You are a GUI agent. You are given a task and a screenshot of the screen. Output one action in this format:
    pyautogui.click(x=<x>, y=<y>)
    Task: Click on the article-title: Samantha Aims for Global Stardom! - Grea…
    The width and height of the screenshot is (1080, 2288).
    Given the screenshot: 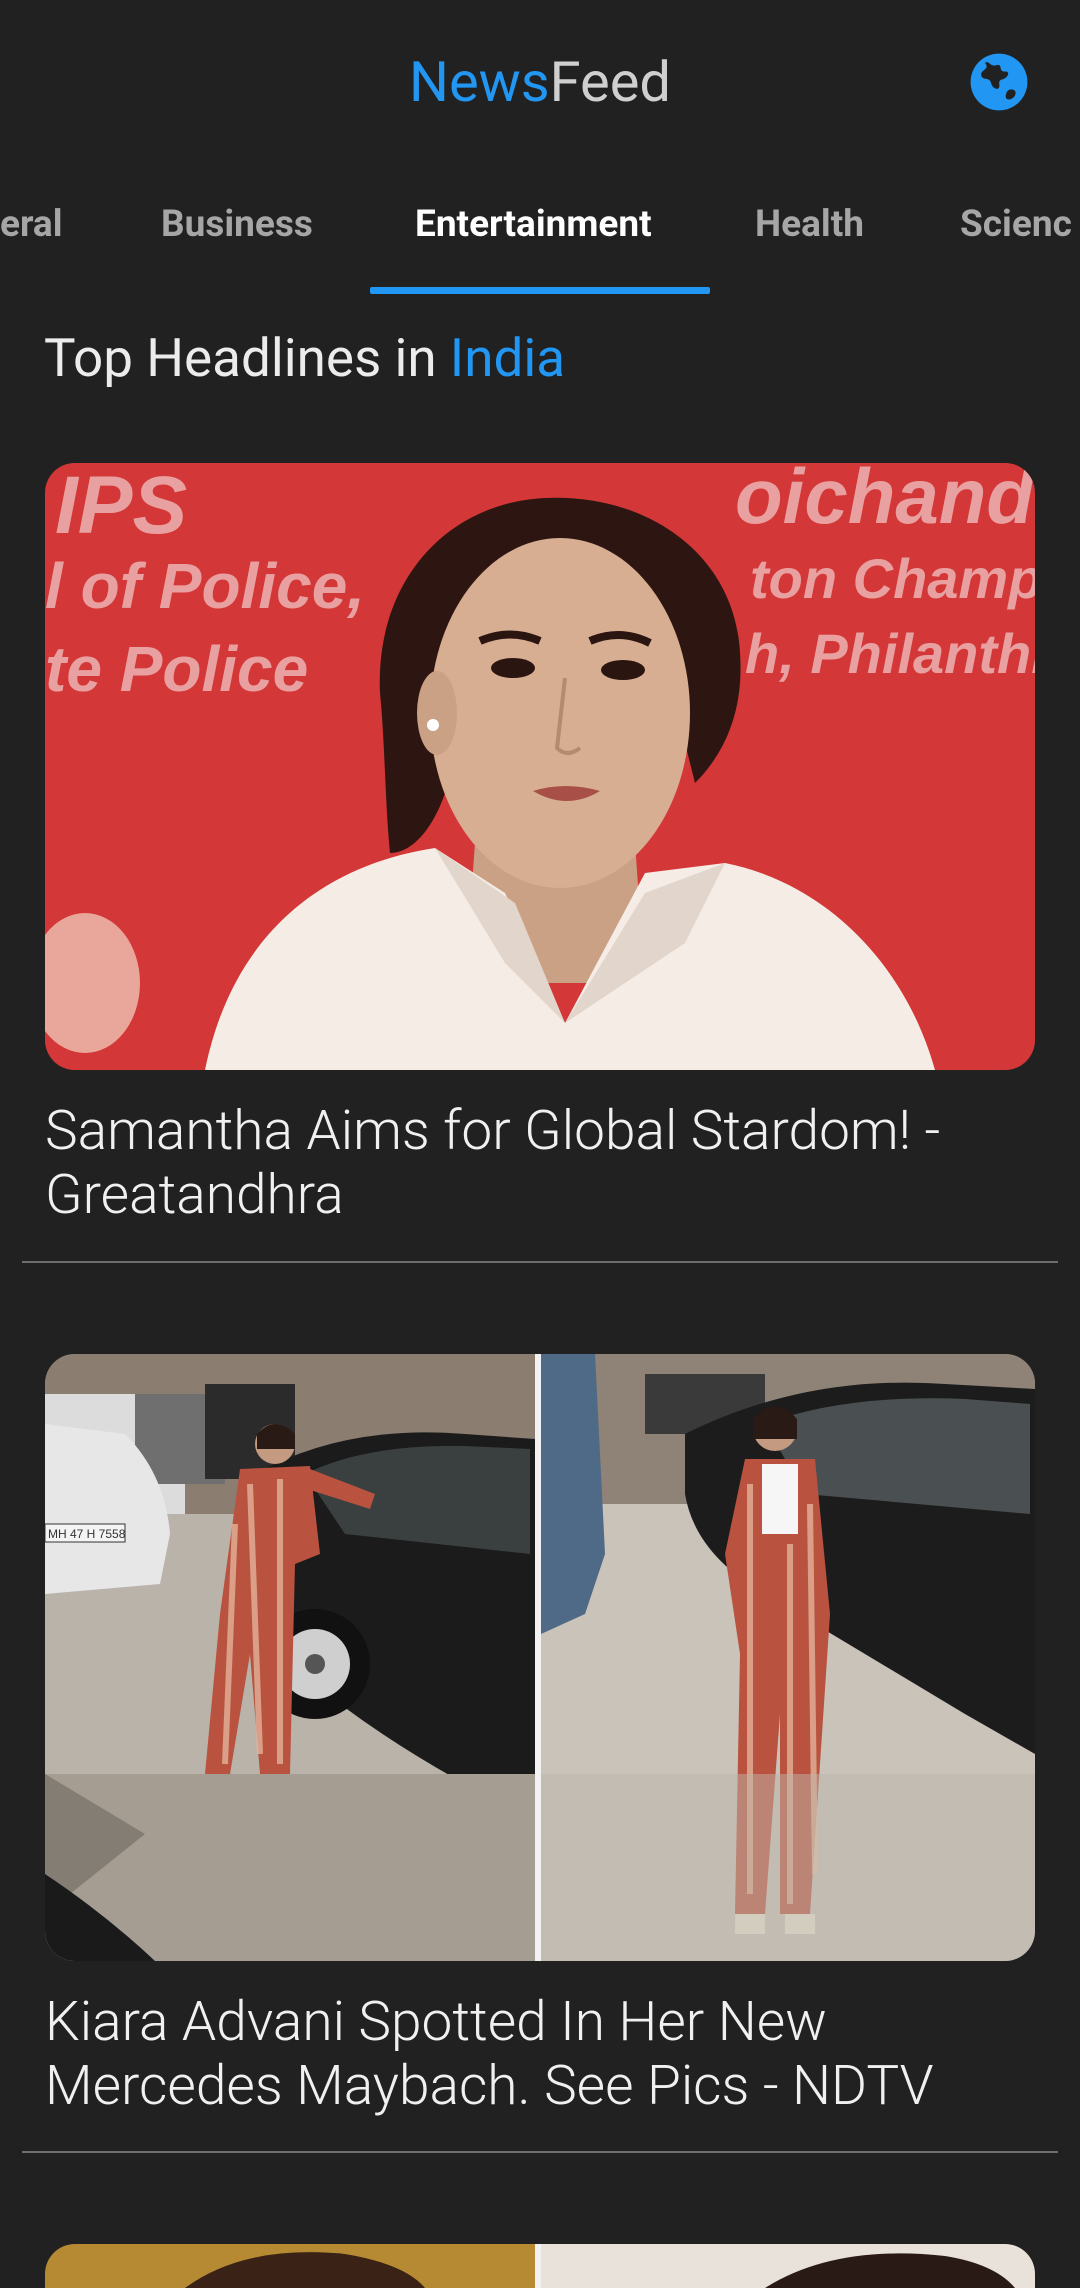 What is the action you would take?
    pyautogui.click(x=540, y=1163)
    